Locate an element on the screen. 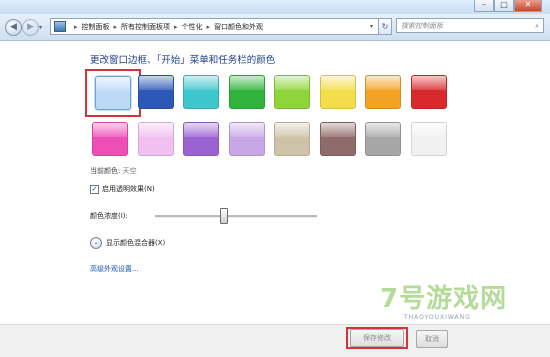 The height and width of the screenshot is (357, 550). color-intensity-slider is located at coordinates (236, 216).